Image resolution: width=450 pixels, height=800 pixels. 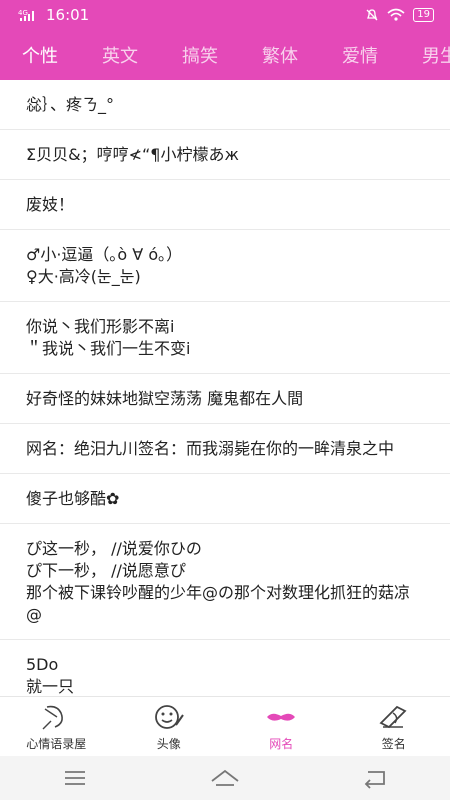 I want to click on list-item: 你说丶我们形影不离i ＂我说丶我们一生不变i, so click(x=225, y=338).